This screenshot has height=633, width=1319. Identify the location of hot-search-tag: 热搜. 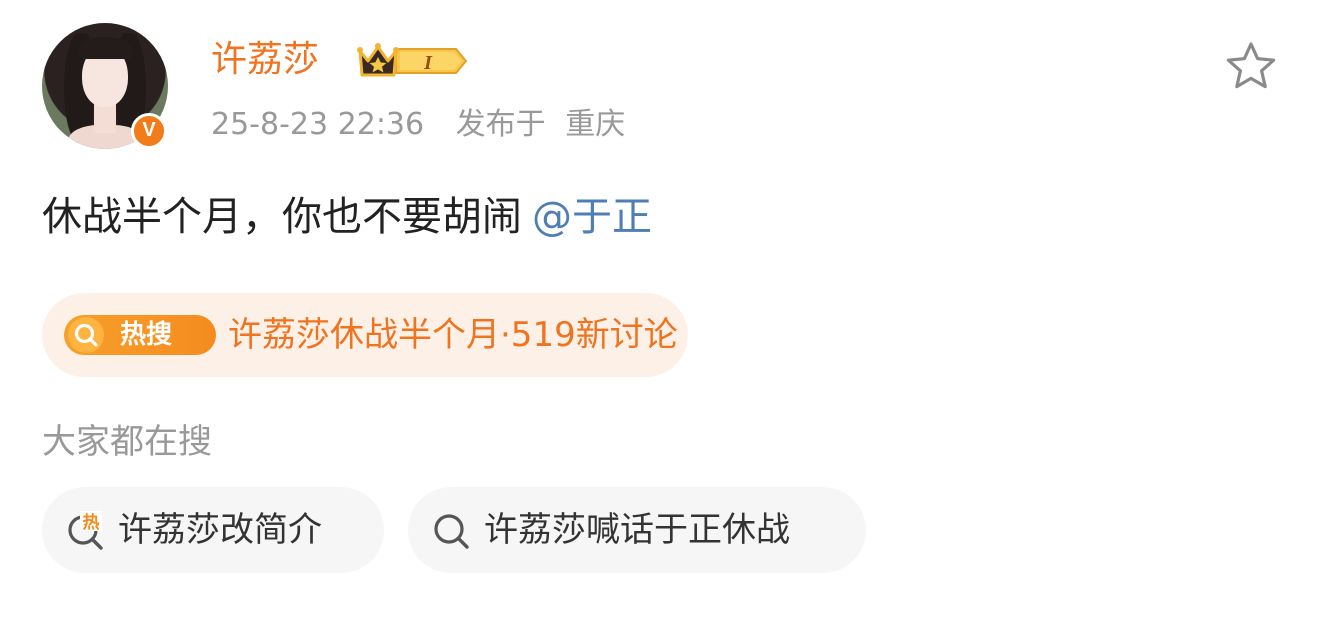
(140, 335).